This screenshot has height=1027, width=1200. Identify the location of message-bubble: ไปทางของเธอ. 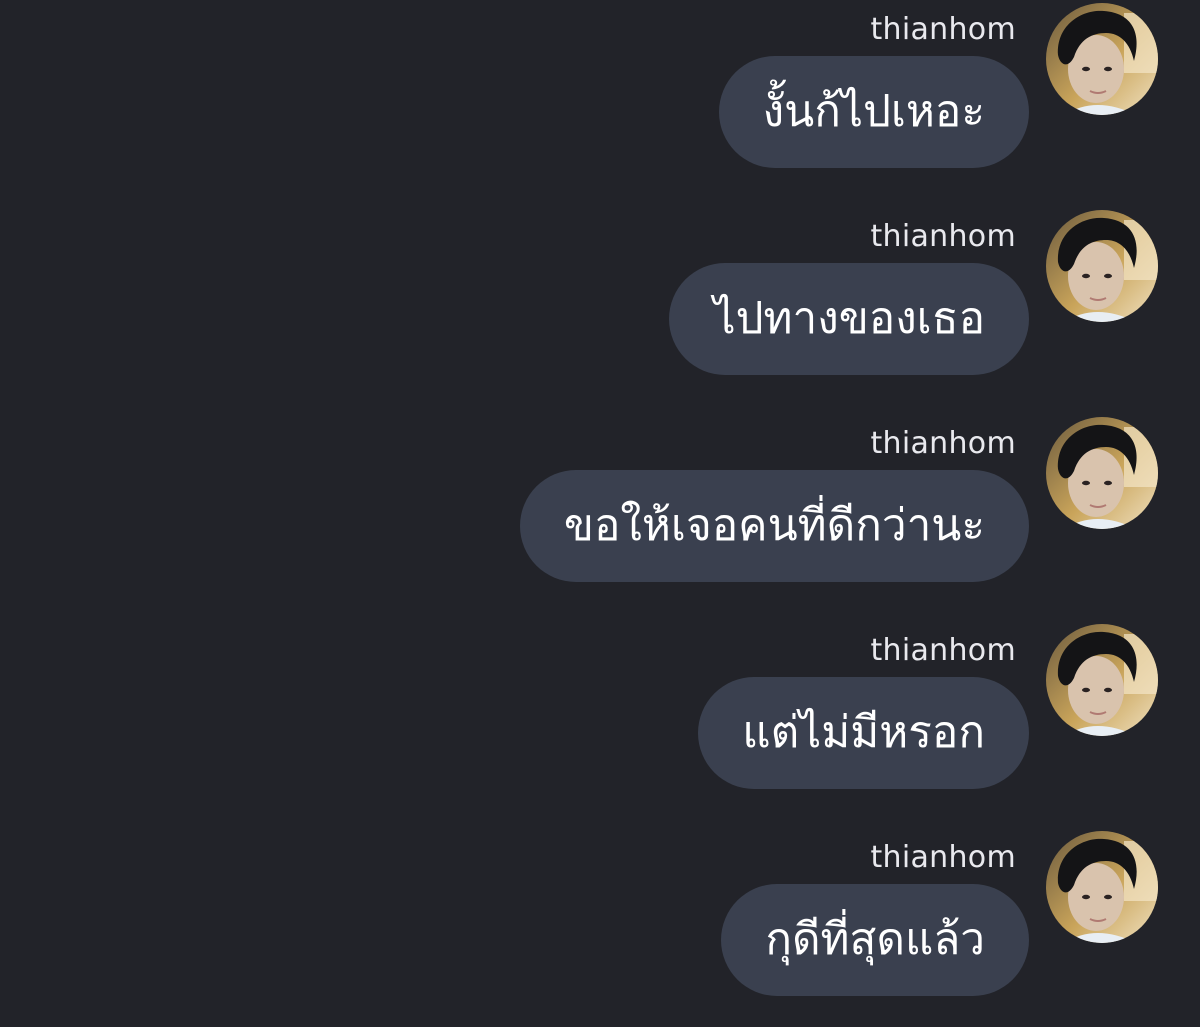
(849, 319).